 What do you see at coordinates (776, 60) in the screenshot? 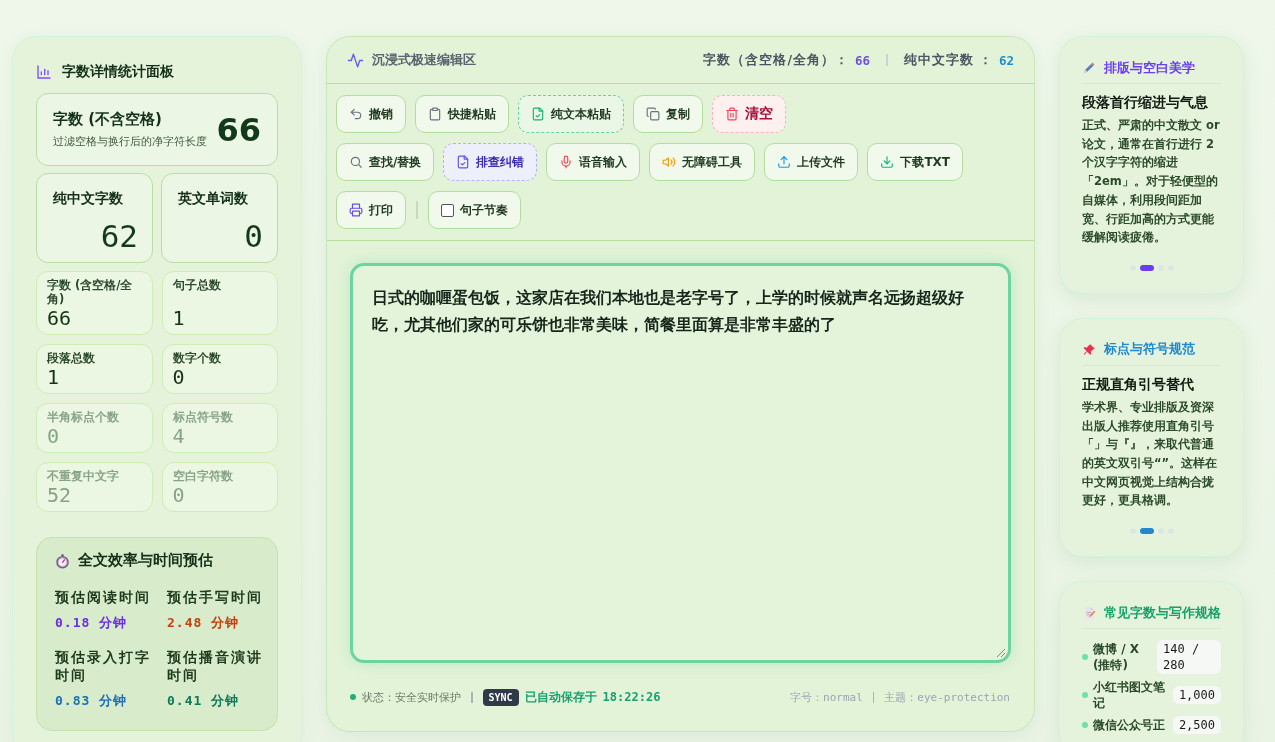
I see `counter-label: 字数（含空格/全角）：` at bounding box center [776, 60].